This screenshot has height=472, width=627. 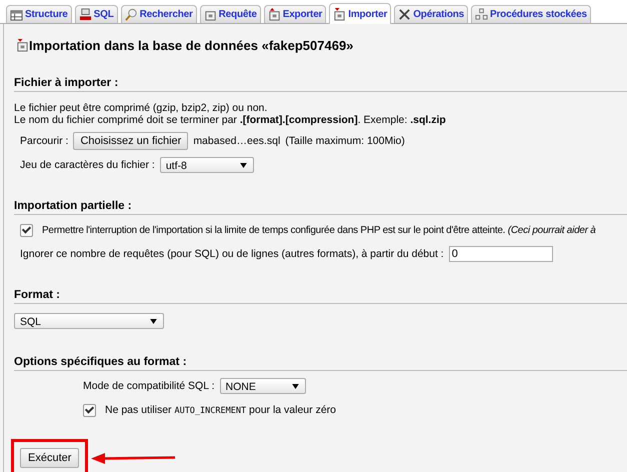 I want to click on page-title: Importation dans la base de données «fakep507469», so click(x=320, y=38).